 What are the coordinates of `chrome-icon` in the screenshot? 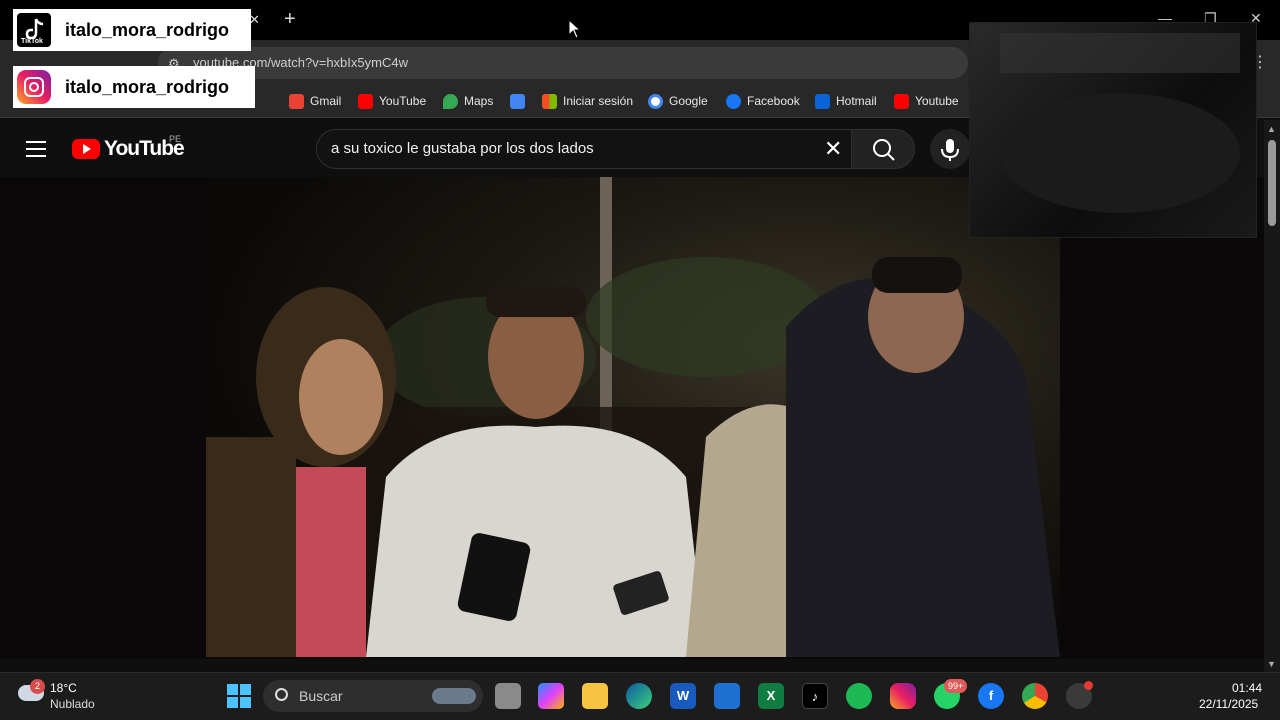 It's located at (1035, 696).